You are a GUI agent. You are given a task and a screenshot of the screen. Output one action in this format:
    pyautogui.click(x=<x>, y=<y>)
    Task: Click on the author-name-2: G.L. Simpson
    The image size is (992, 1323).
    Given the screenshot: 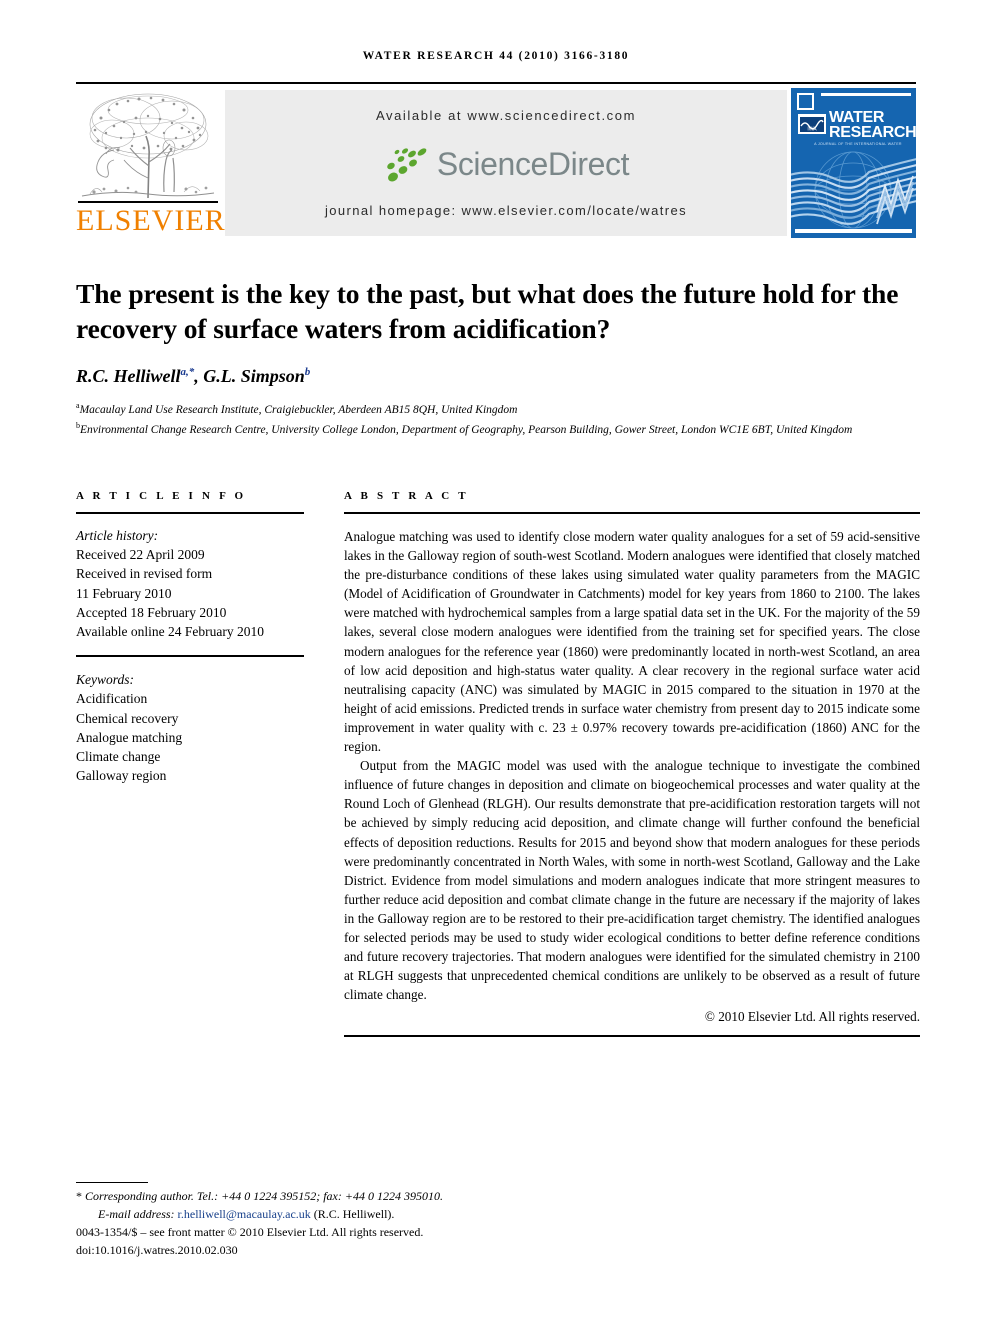 What is the action you would take?
    pyautogui.click(x=254, y=376)
    